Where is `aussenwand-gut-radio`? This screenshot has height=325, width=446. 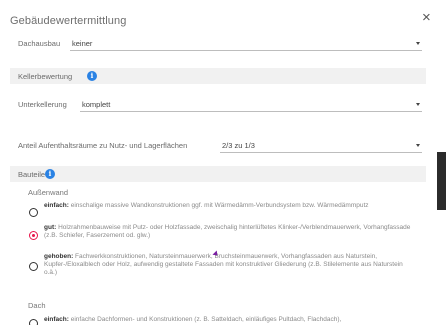
aussenwand-gut-radio is located at coordinates (33, 235).